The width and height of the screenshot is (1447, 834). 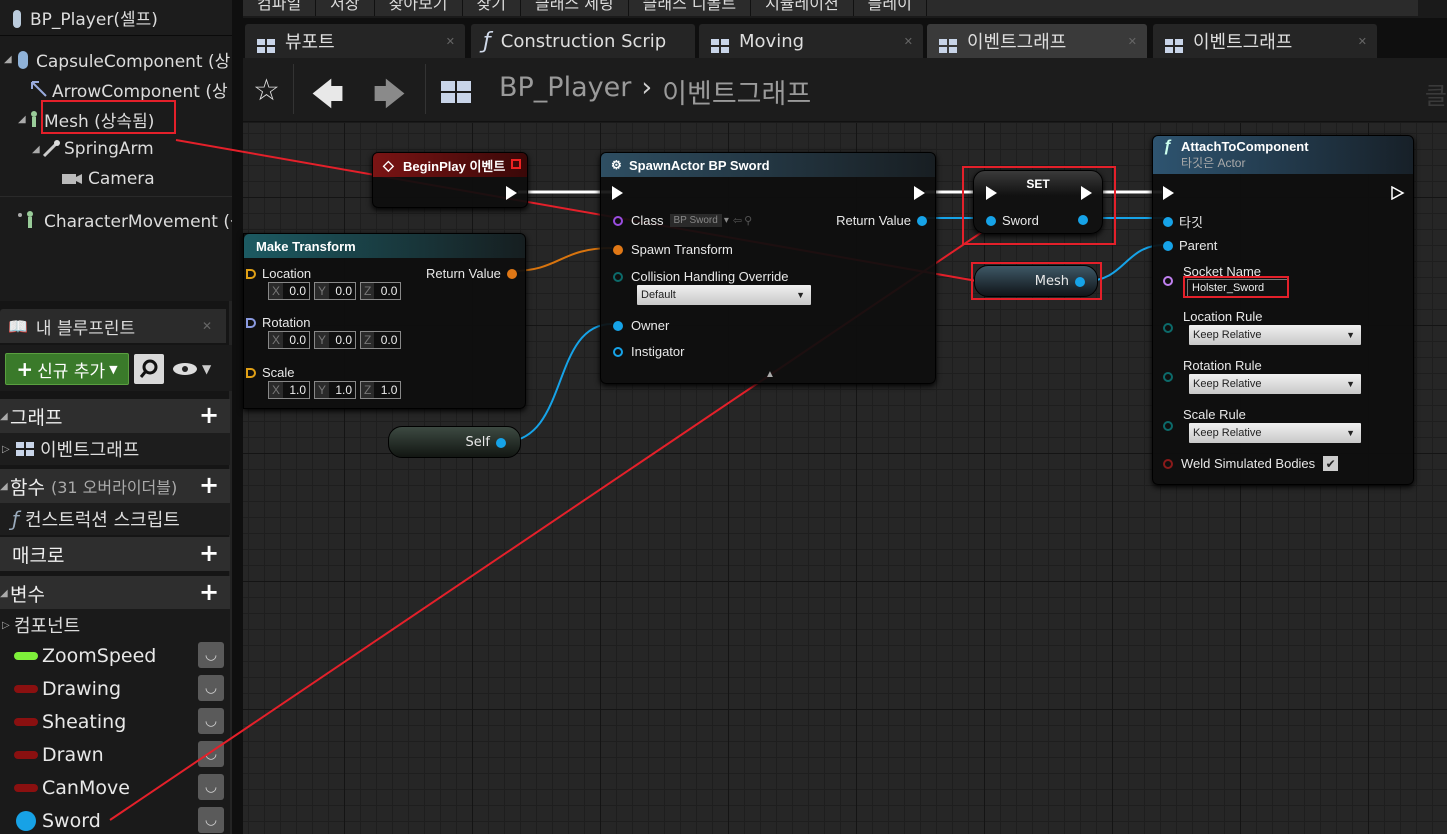 What do you see at coordinates (278, 273) in the screenshot?
I see `location-pin: Location` at bounding box center [278, 273].